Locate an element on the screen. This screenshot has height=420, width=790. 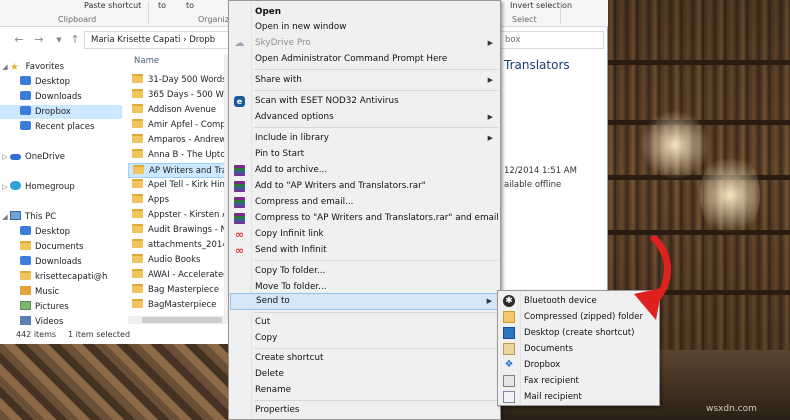
list-item: Audio Books is located at coordinates (178, 260).